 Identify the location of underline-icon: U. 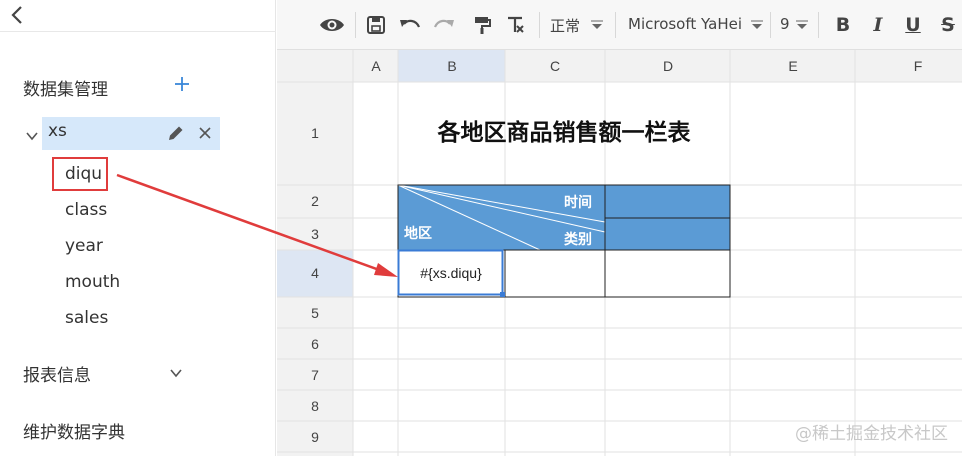
(913, 25).